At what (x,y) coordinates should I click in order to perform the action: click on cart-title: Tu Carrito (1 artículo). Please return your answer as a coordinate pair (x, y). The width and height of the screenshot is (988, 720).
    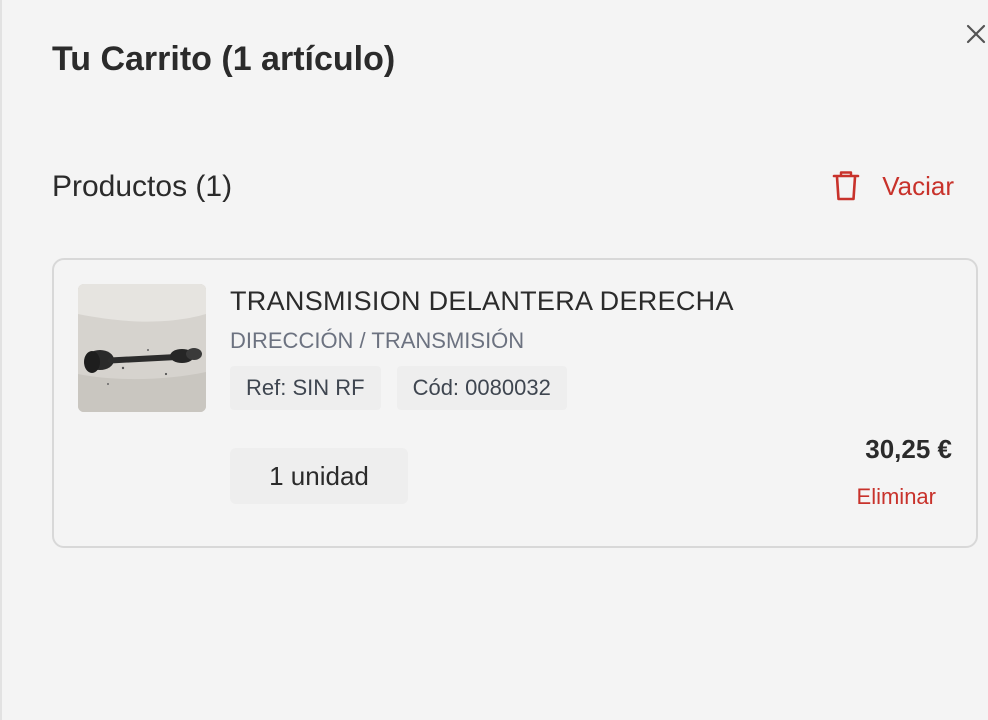
    Looking at the image, I should click on (224, 59).